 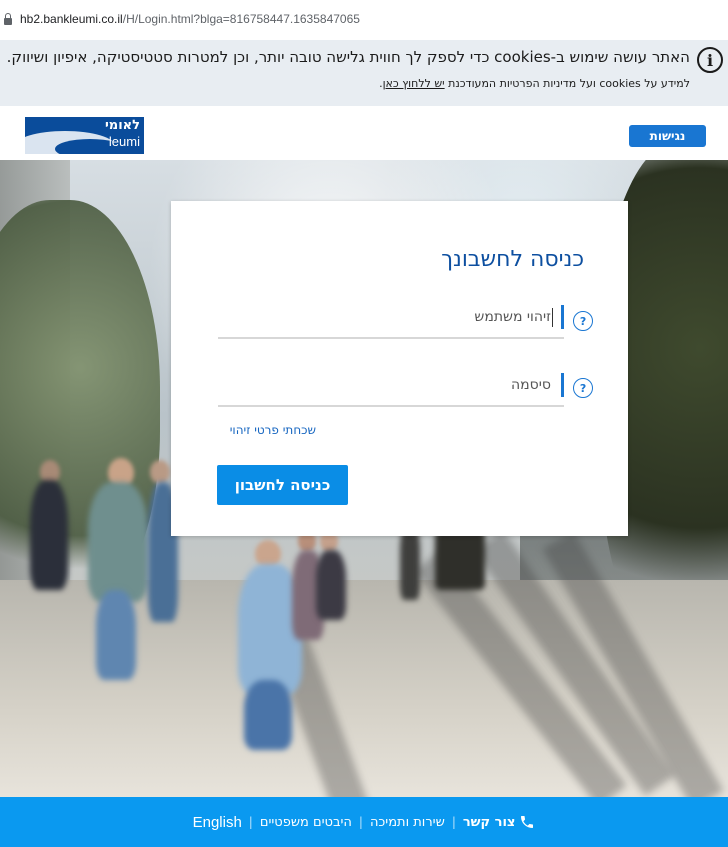 What do you see at coordinates (583, 388) in the screenshot?
I see `password-help-icon: ?` at bounding box center [583, 388].